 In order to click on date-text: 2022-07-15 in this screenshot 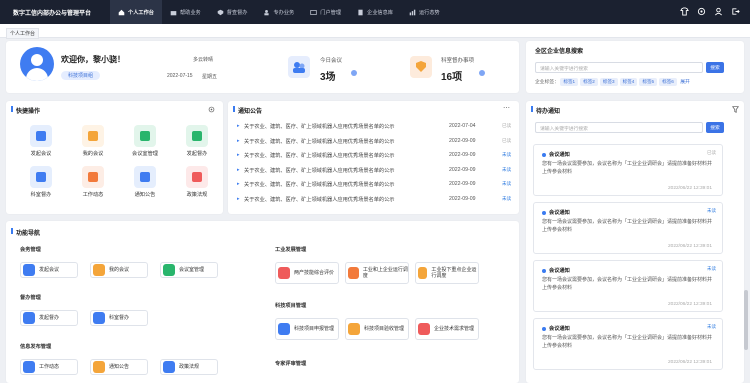, I will do `click(180, 76)`.